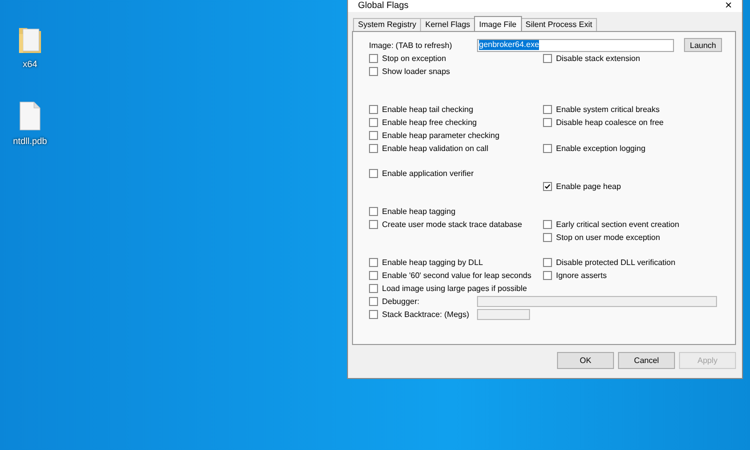  Describe the element at coordinates (610, 123) in the screenshot. I see `checkbox-label: Disable heap coalesce on free` at that location.